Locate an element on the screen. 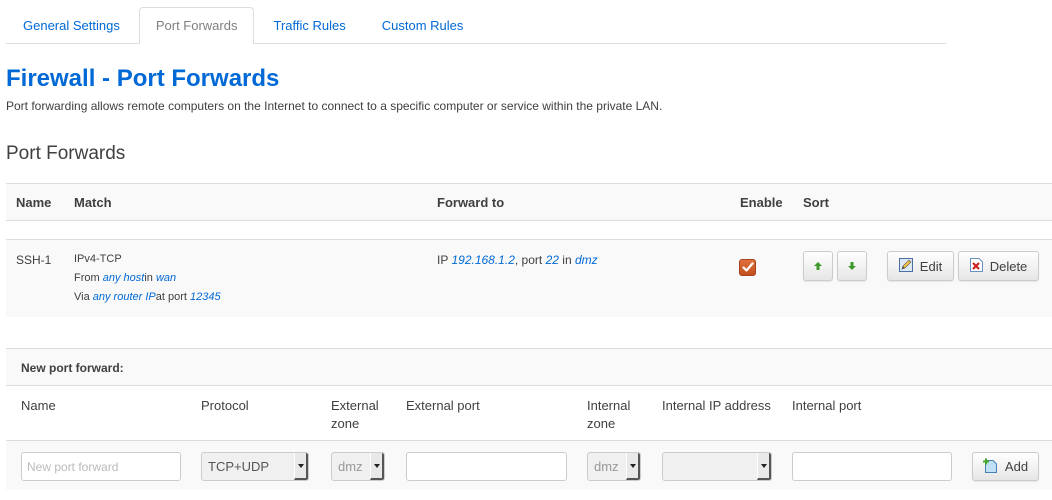 The image size is (1052, 500). col-internal-port: Internal port is located at coordinates (827, 405).